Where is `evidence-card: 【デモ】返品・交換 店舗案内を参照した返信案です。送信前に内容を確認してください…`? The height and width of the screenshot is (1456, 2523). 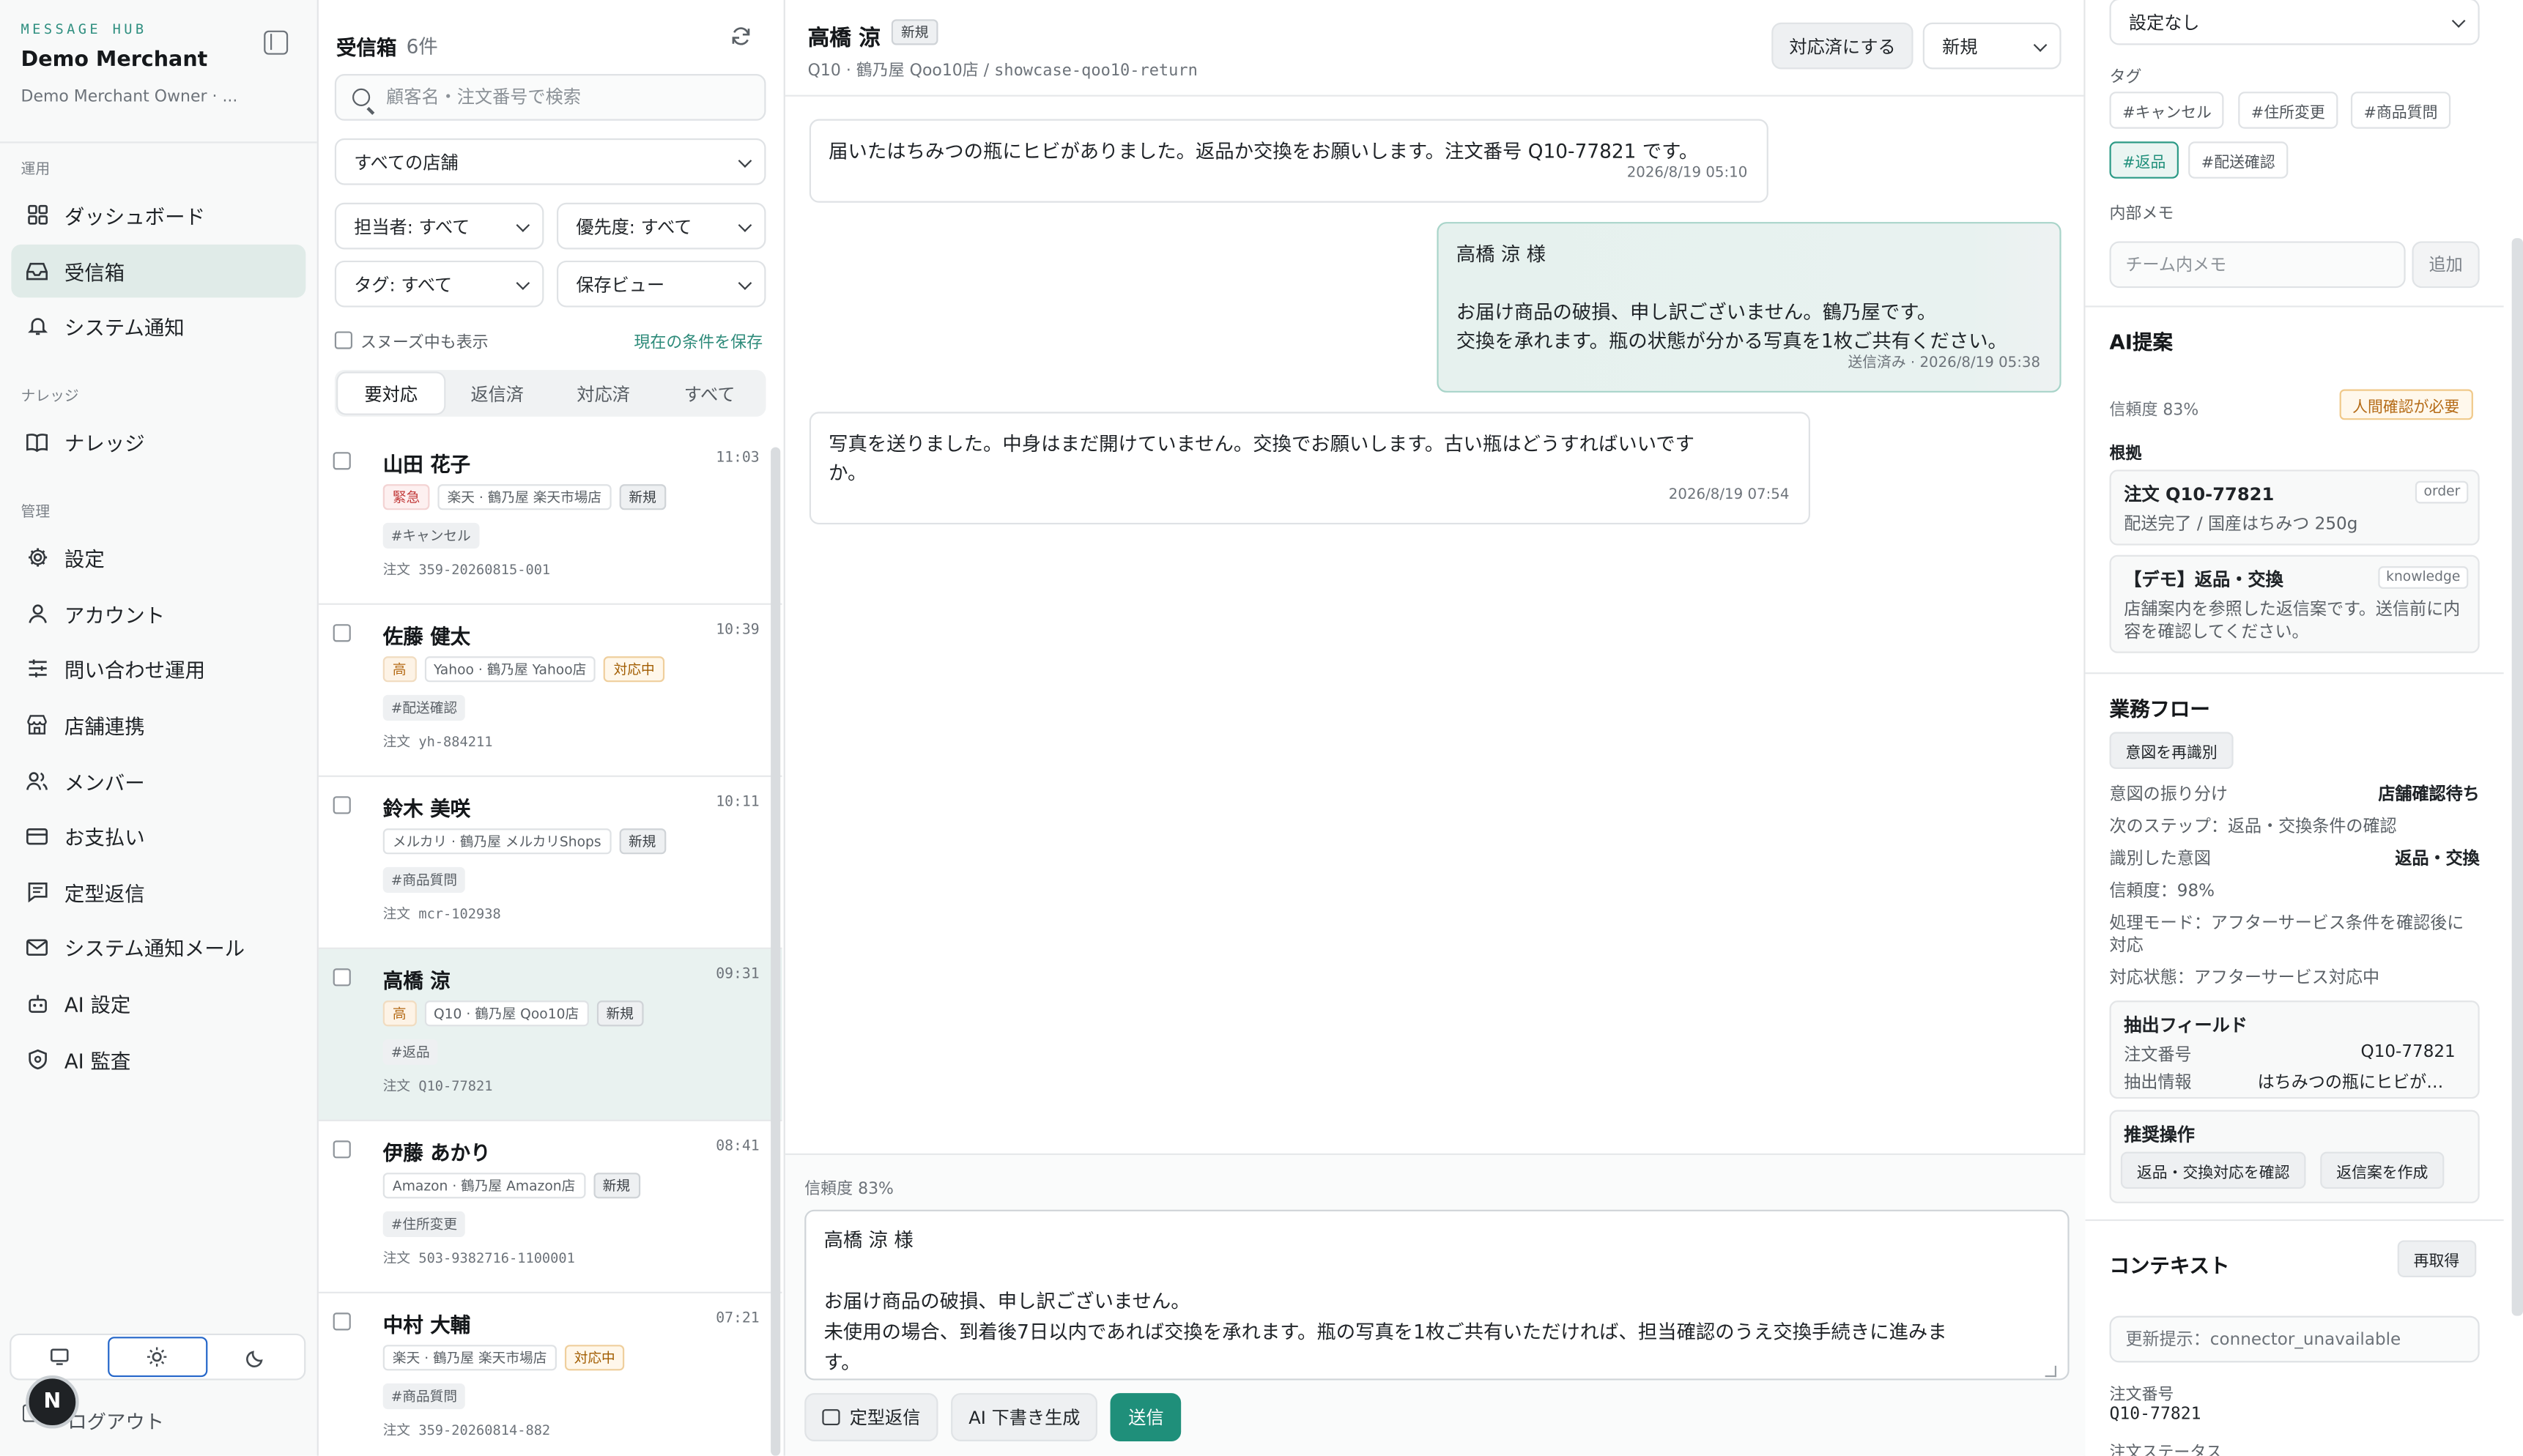 evidence-card: 【デモ】返品・交換 店舗案内を参照した返信案です。送信前に内容を確認してください… is located at coordinates (2295, 603).